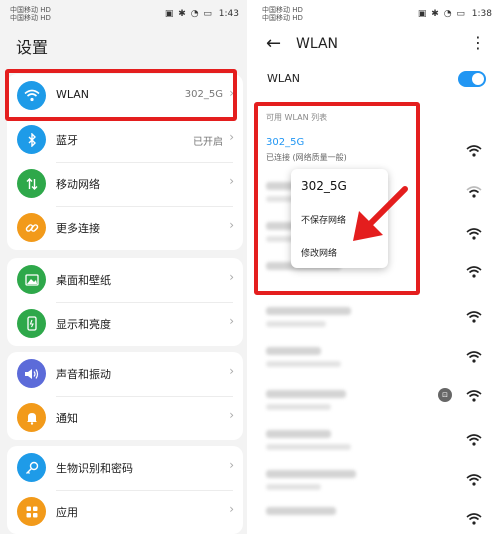  What do you see at coordinates (31, 467) in the screenshot?
I see `key-icon` at bounding box center [31, 467].